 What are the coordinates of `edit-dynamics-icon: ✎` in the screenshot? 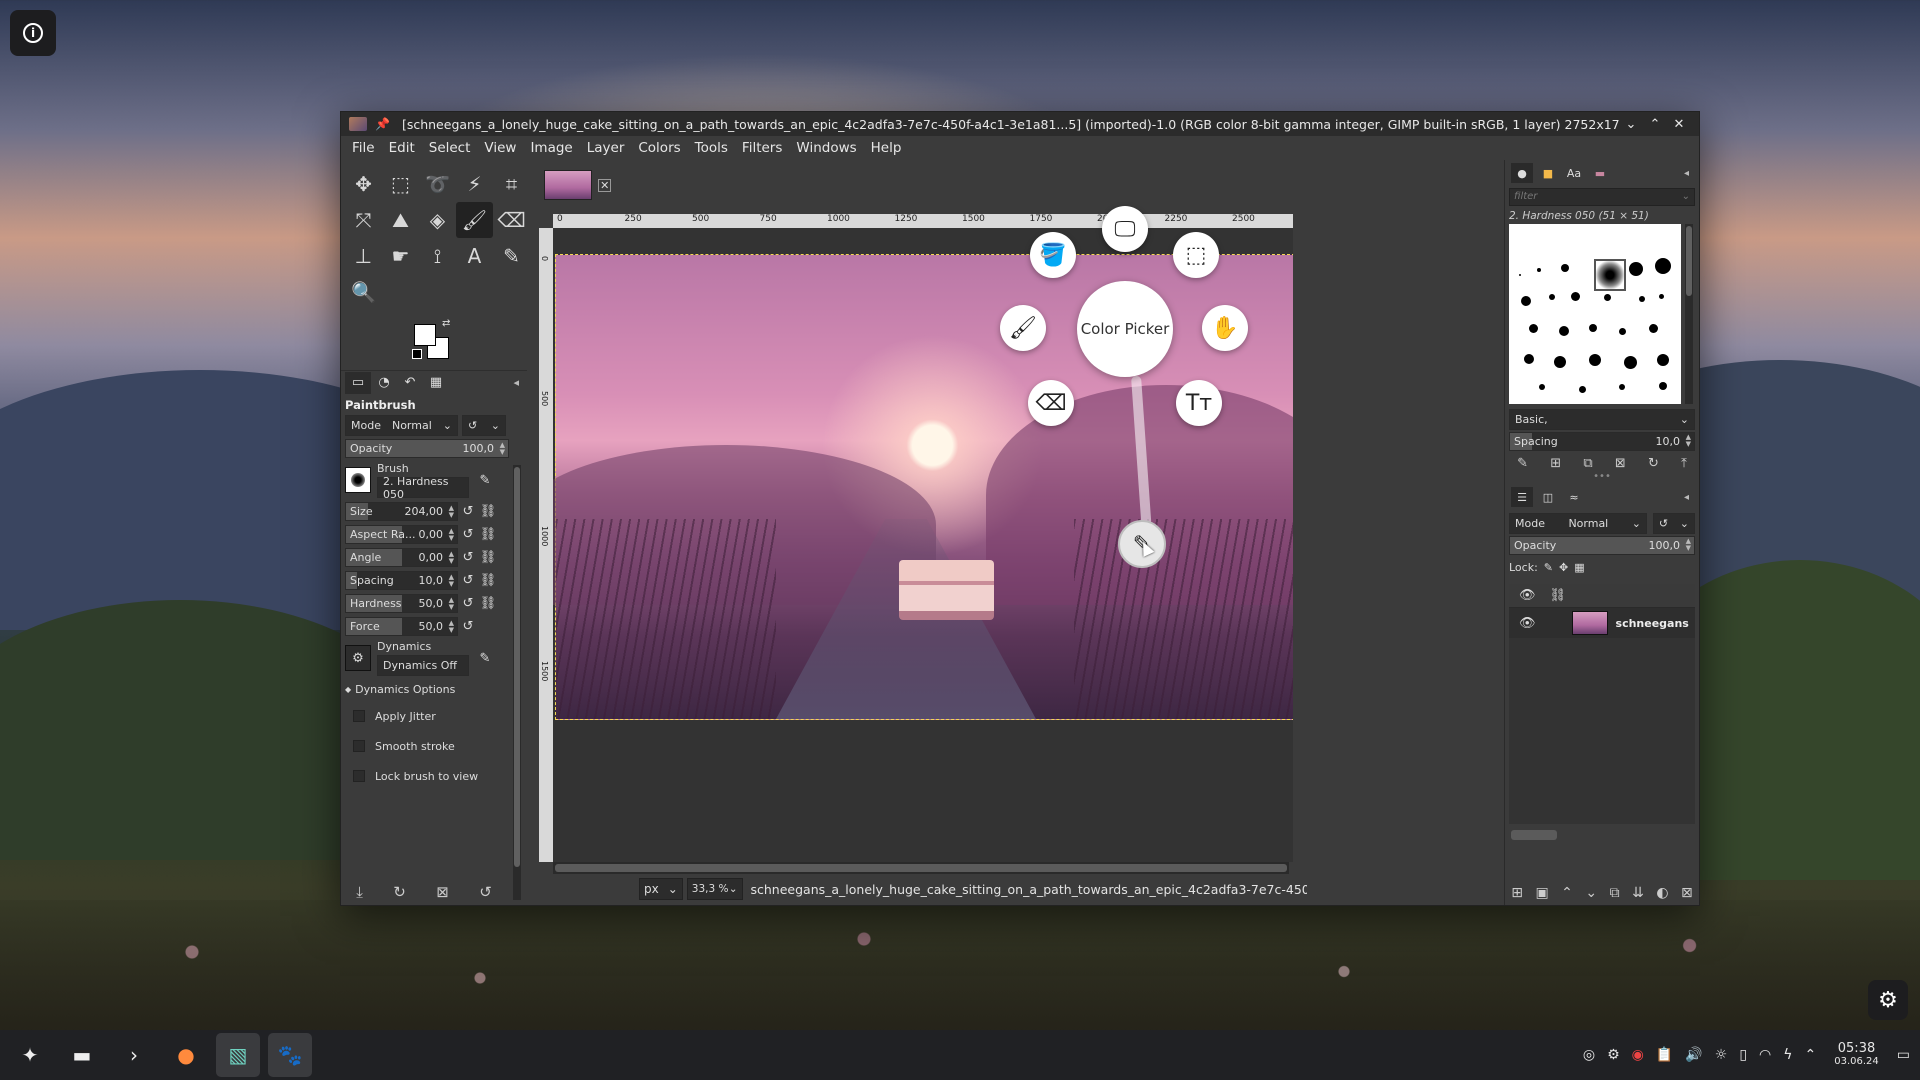 It's located at (485, 658).